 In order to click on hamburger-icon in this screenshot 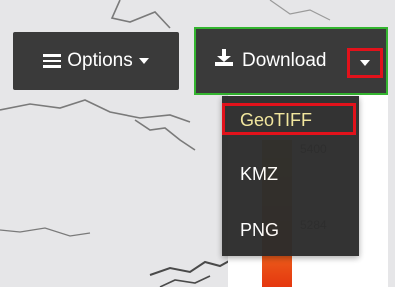, I will do `click(52, 61)`.